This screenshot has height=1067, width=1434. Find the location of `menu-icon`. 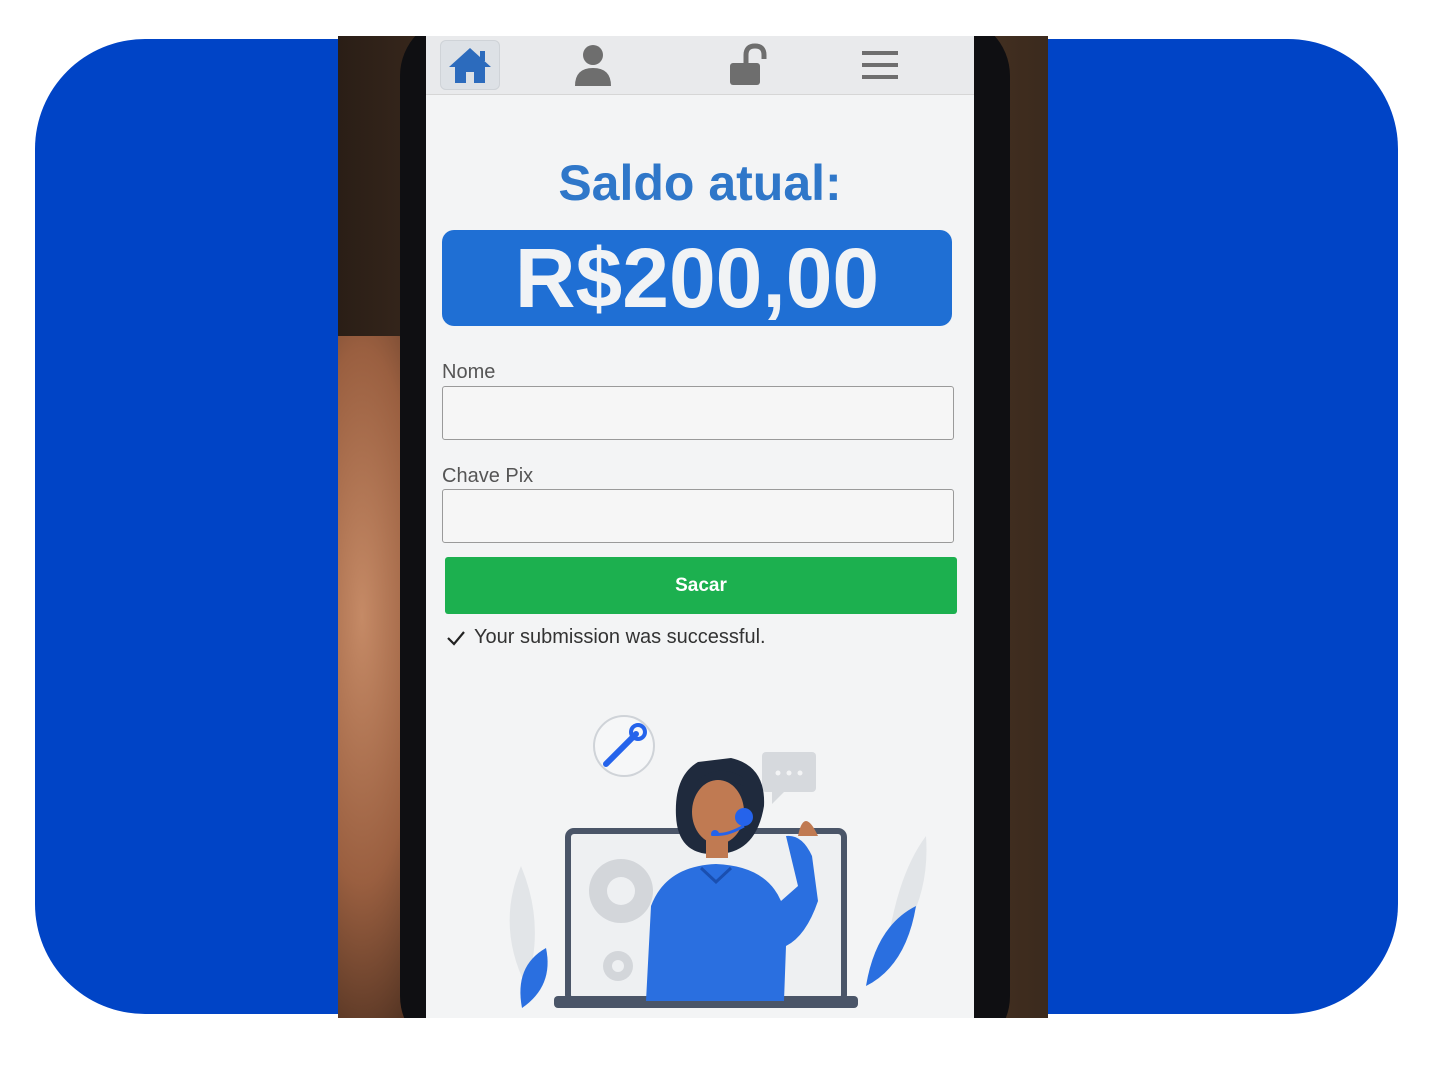

menu-icon is located at coordinates (880, 65).